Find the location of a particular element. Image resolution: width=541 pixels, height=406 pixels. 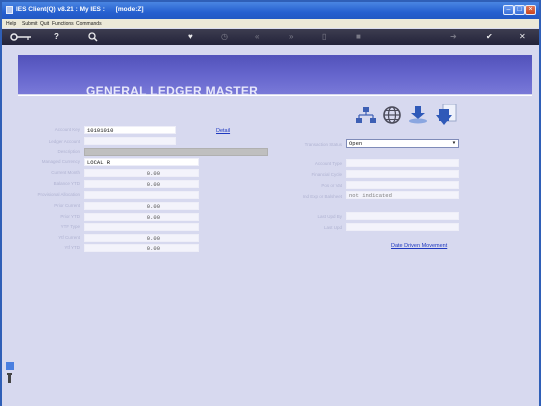

balance-ytd-field: 0.00 is located at coordinates (141, 184).